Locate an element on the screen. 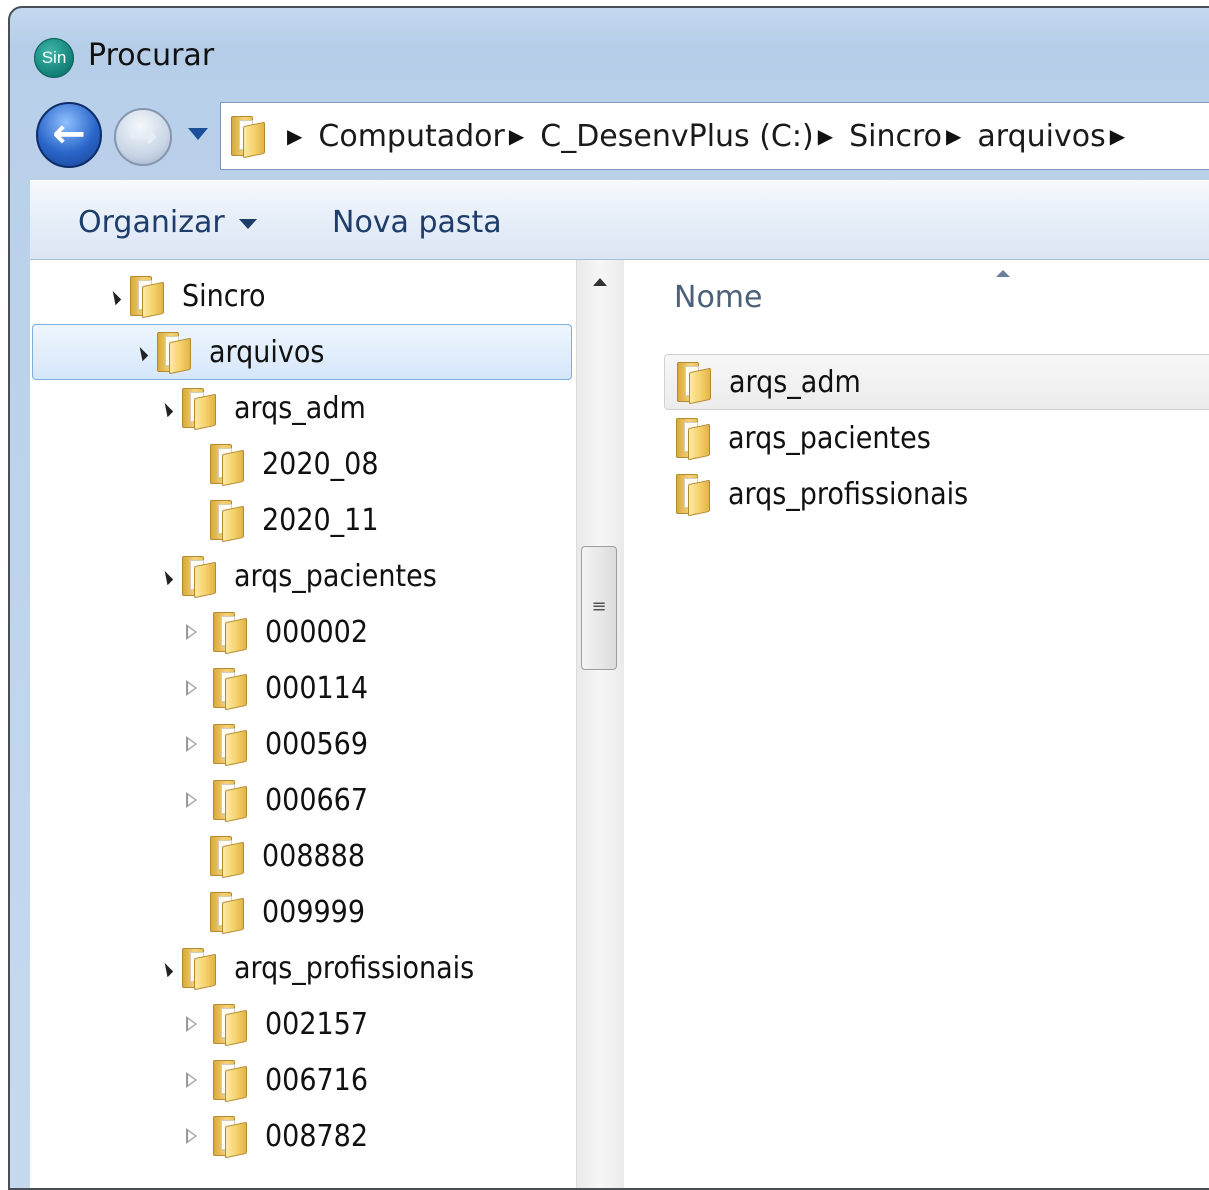 The image size is (1209, 1190). file-list-item: arqs_adm is located at coordinates (936, 382).